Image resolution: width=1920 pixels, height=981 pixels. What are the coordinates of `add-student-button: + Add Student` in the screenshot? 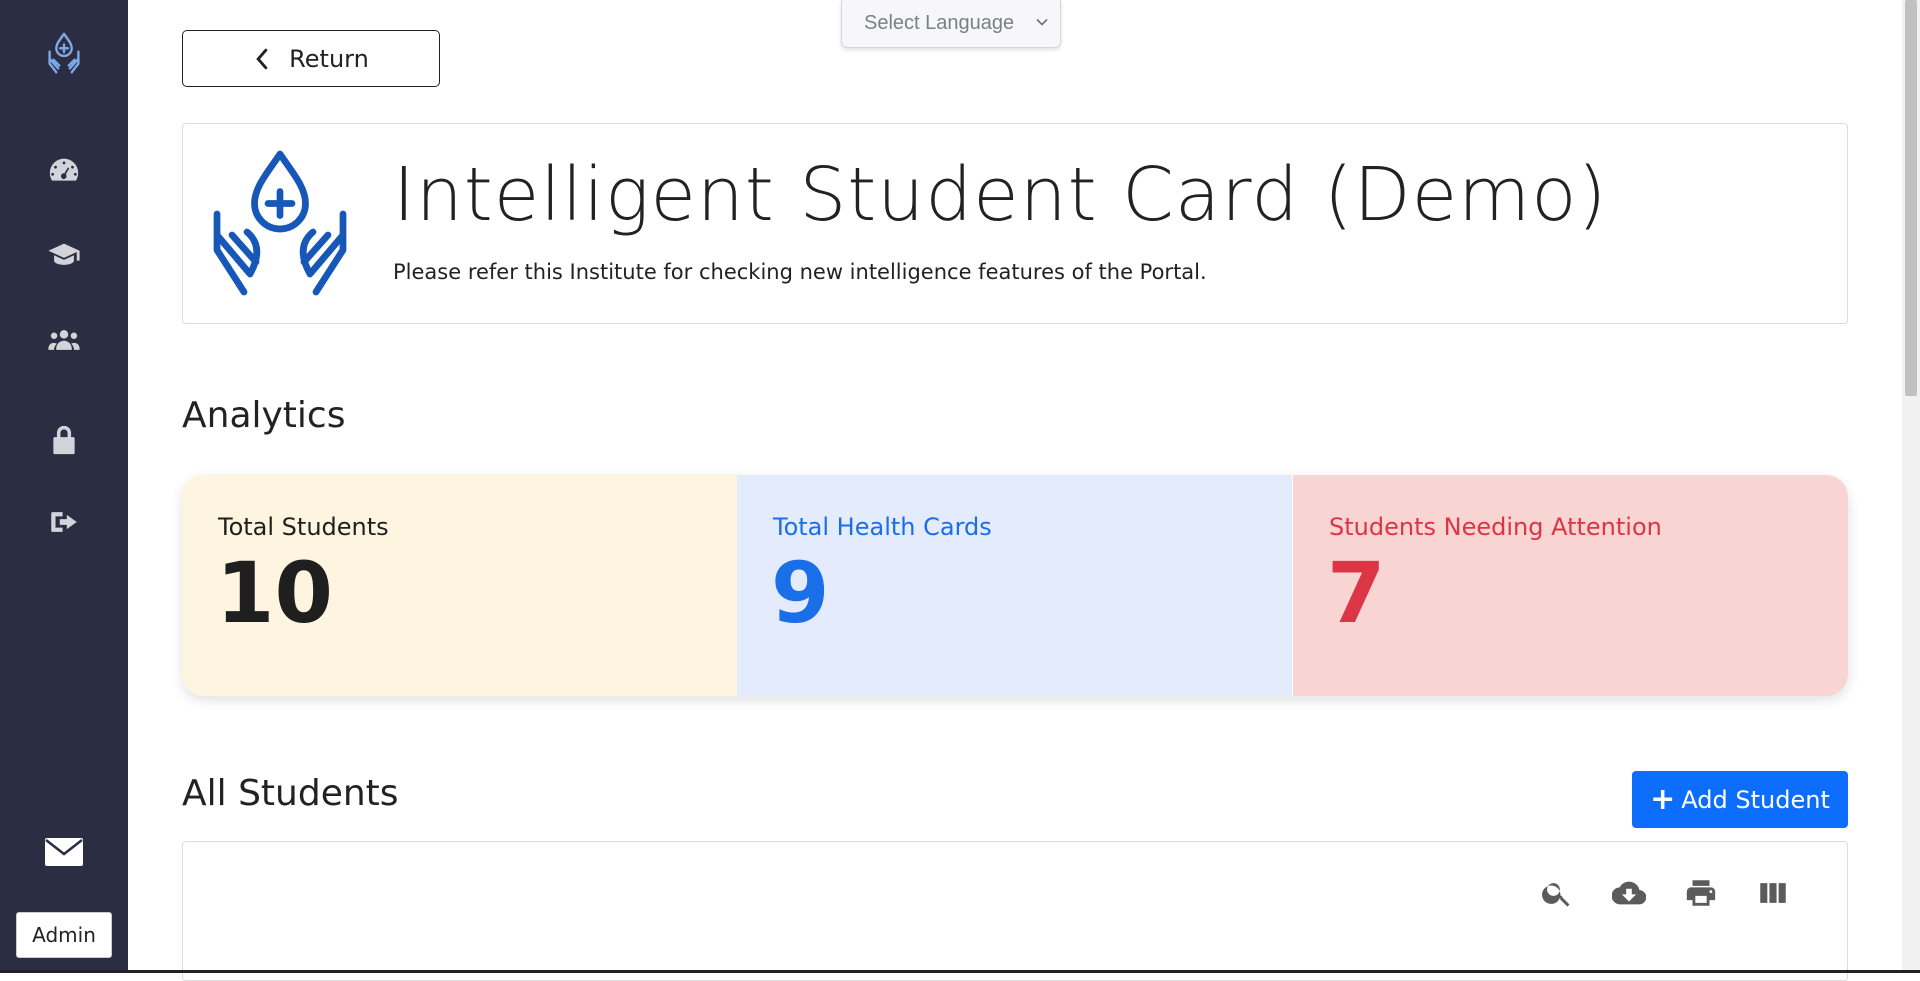 It's located at (1740, 799).